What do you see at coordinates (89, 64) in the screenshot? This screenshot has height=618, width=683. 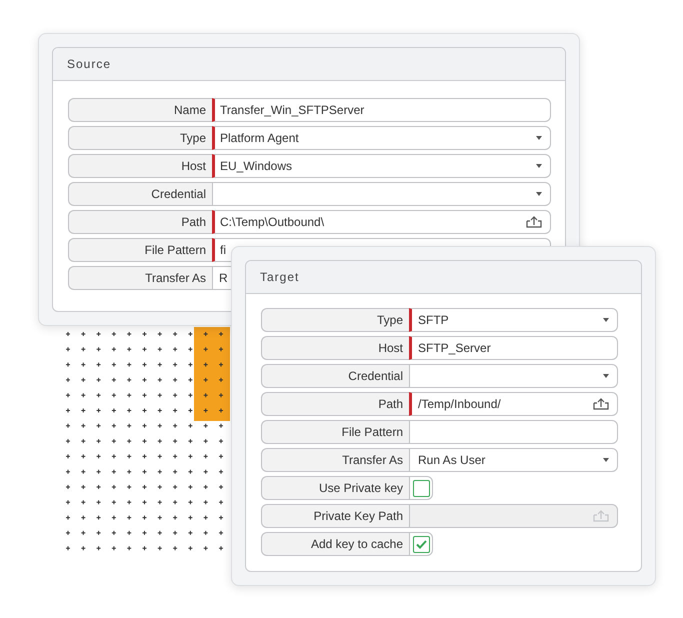 I see `panel-title: Source` at bounding box center [89, 64].